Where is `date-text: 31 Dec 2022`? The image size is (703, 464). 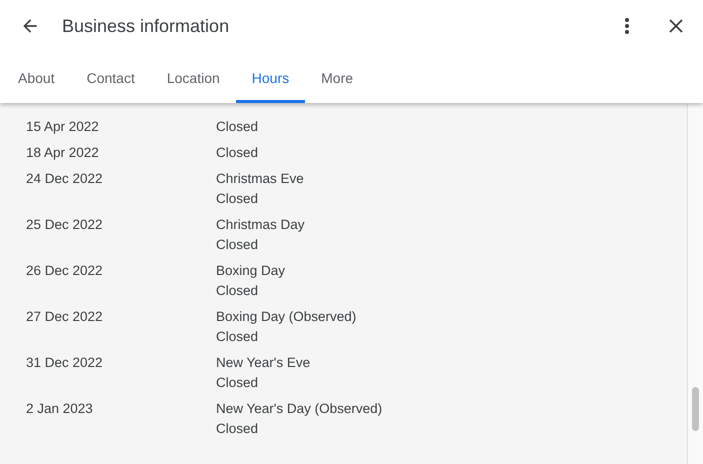 date-text: 31 Dec 2022 is located at coordinates (65, 363).